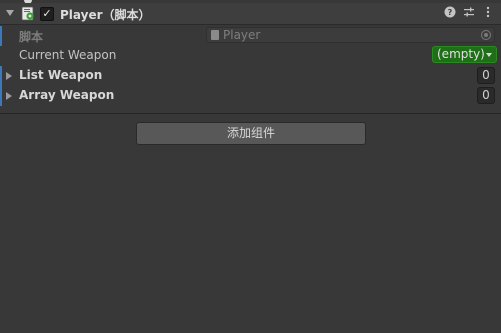 This screenshot has width=501, height=333. What do you see at coordinates (31, 37) in the screenshot?
I see `script-label: 脚本` at bounding box center [31, 37].